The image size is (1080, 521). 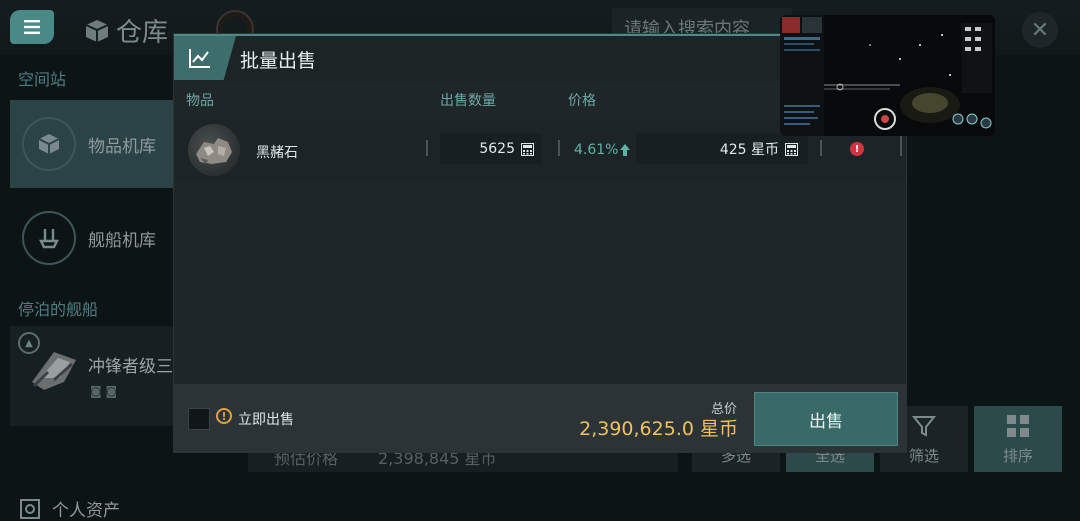 What do you see at coordinates (1018, 426) in the screenshot?
I see `grid-icon` at bounding box center [1018, 426].